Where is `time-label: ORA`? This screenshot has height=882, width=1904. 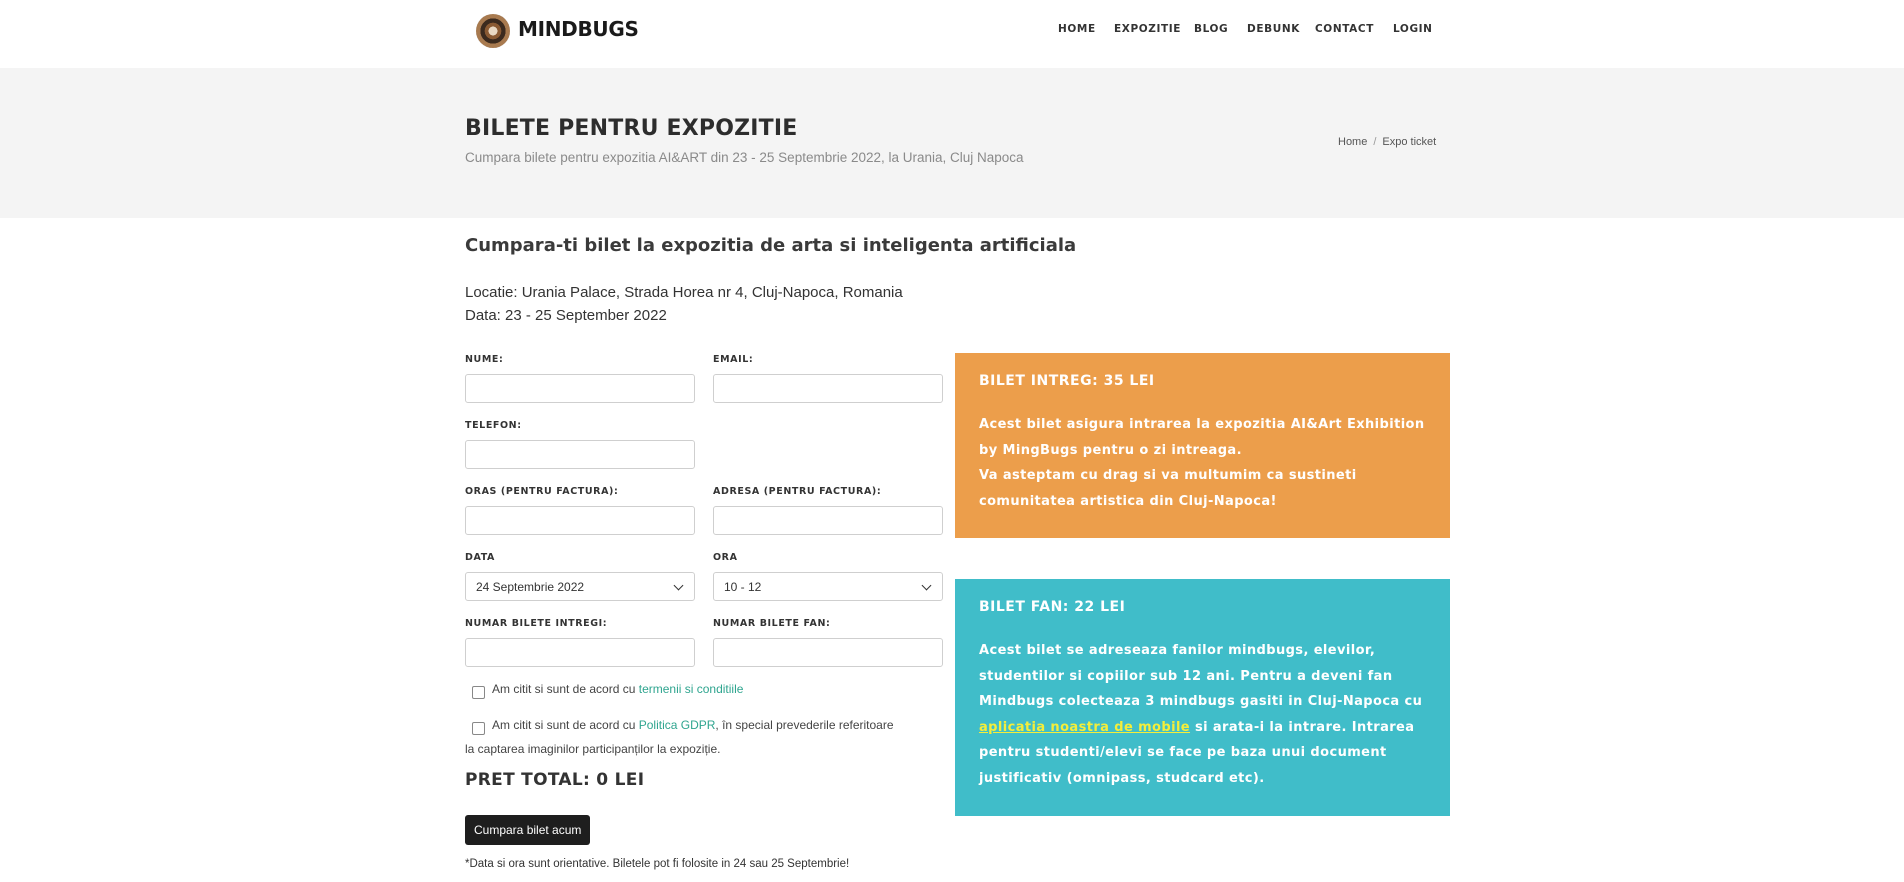 time-label: ORA is located at coordinates (725, 557).